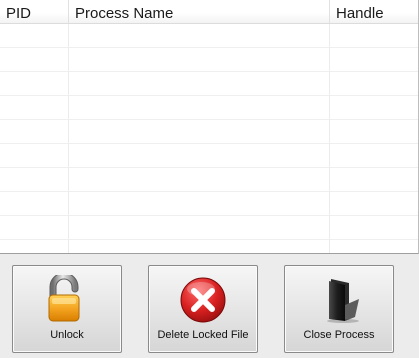 Image resolution: width=419 pixels, height=358 pixels. Describe the element at coordinates (339, 299) in the screenshot. I see `black-folder-icon` at that location.